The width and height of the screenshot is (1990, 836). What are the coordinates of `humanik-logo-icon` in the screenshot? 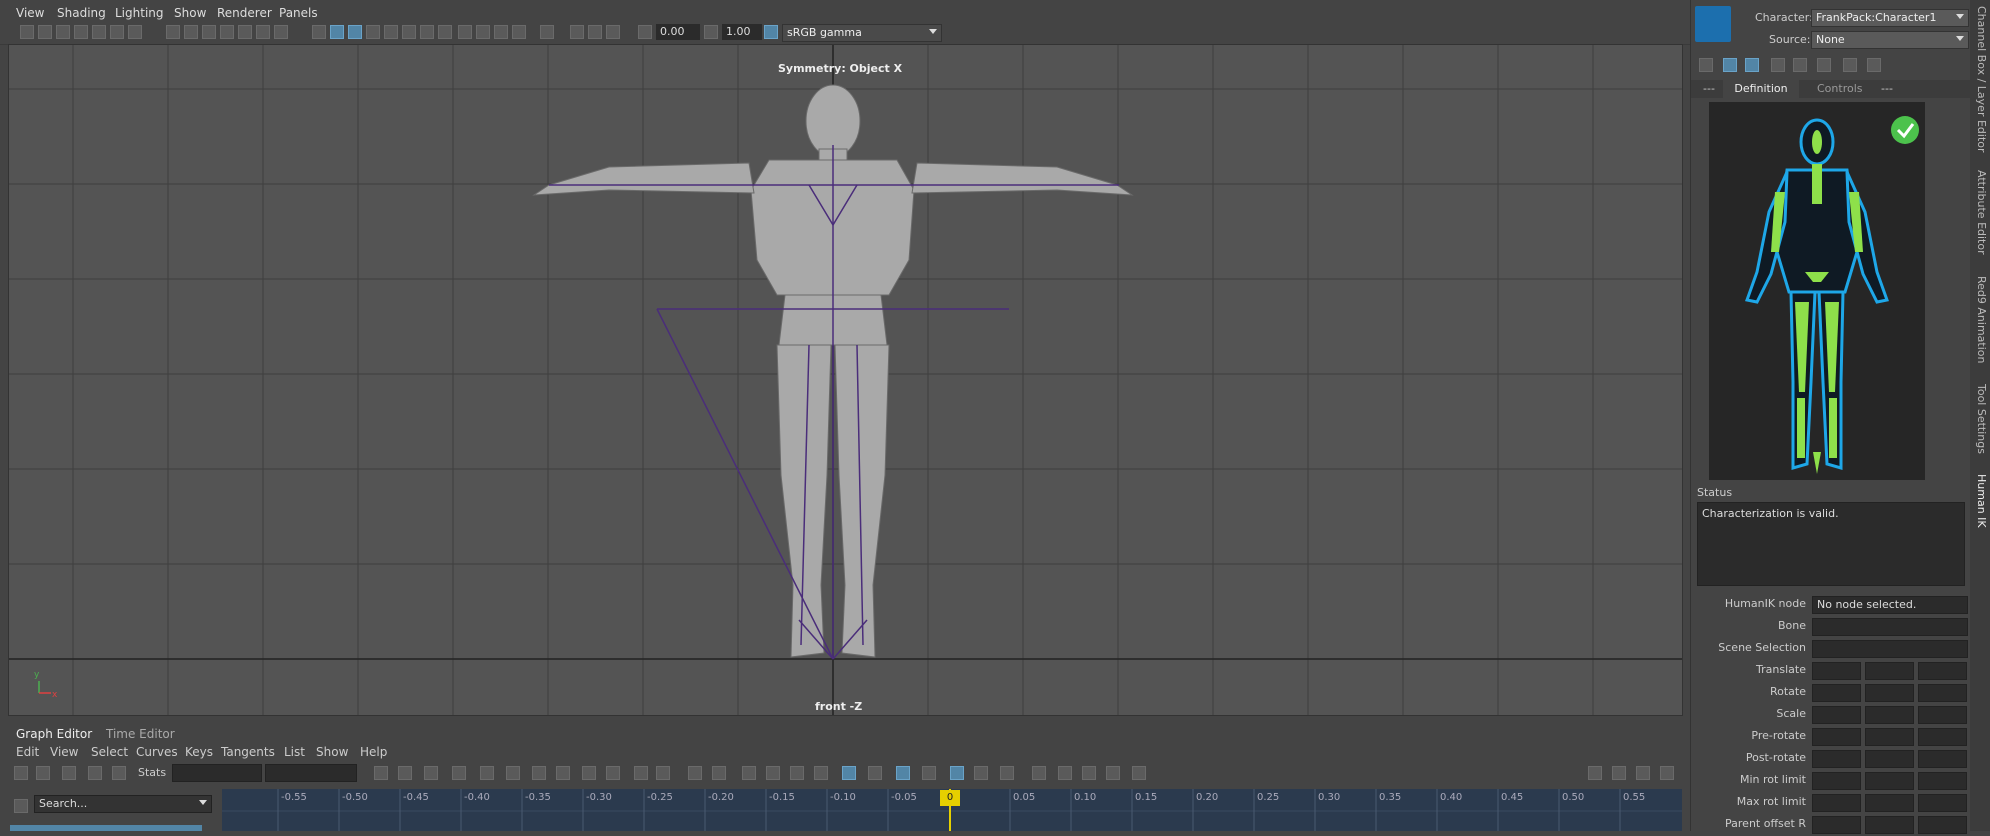 It's located at (1713, 24).